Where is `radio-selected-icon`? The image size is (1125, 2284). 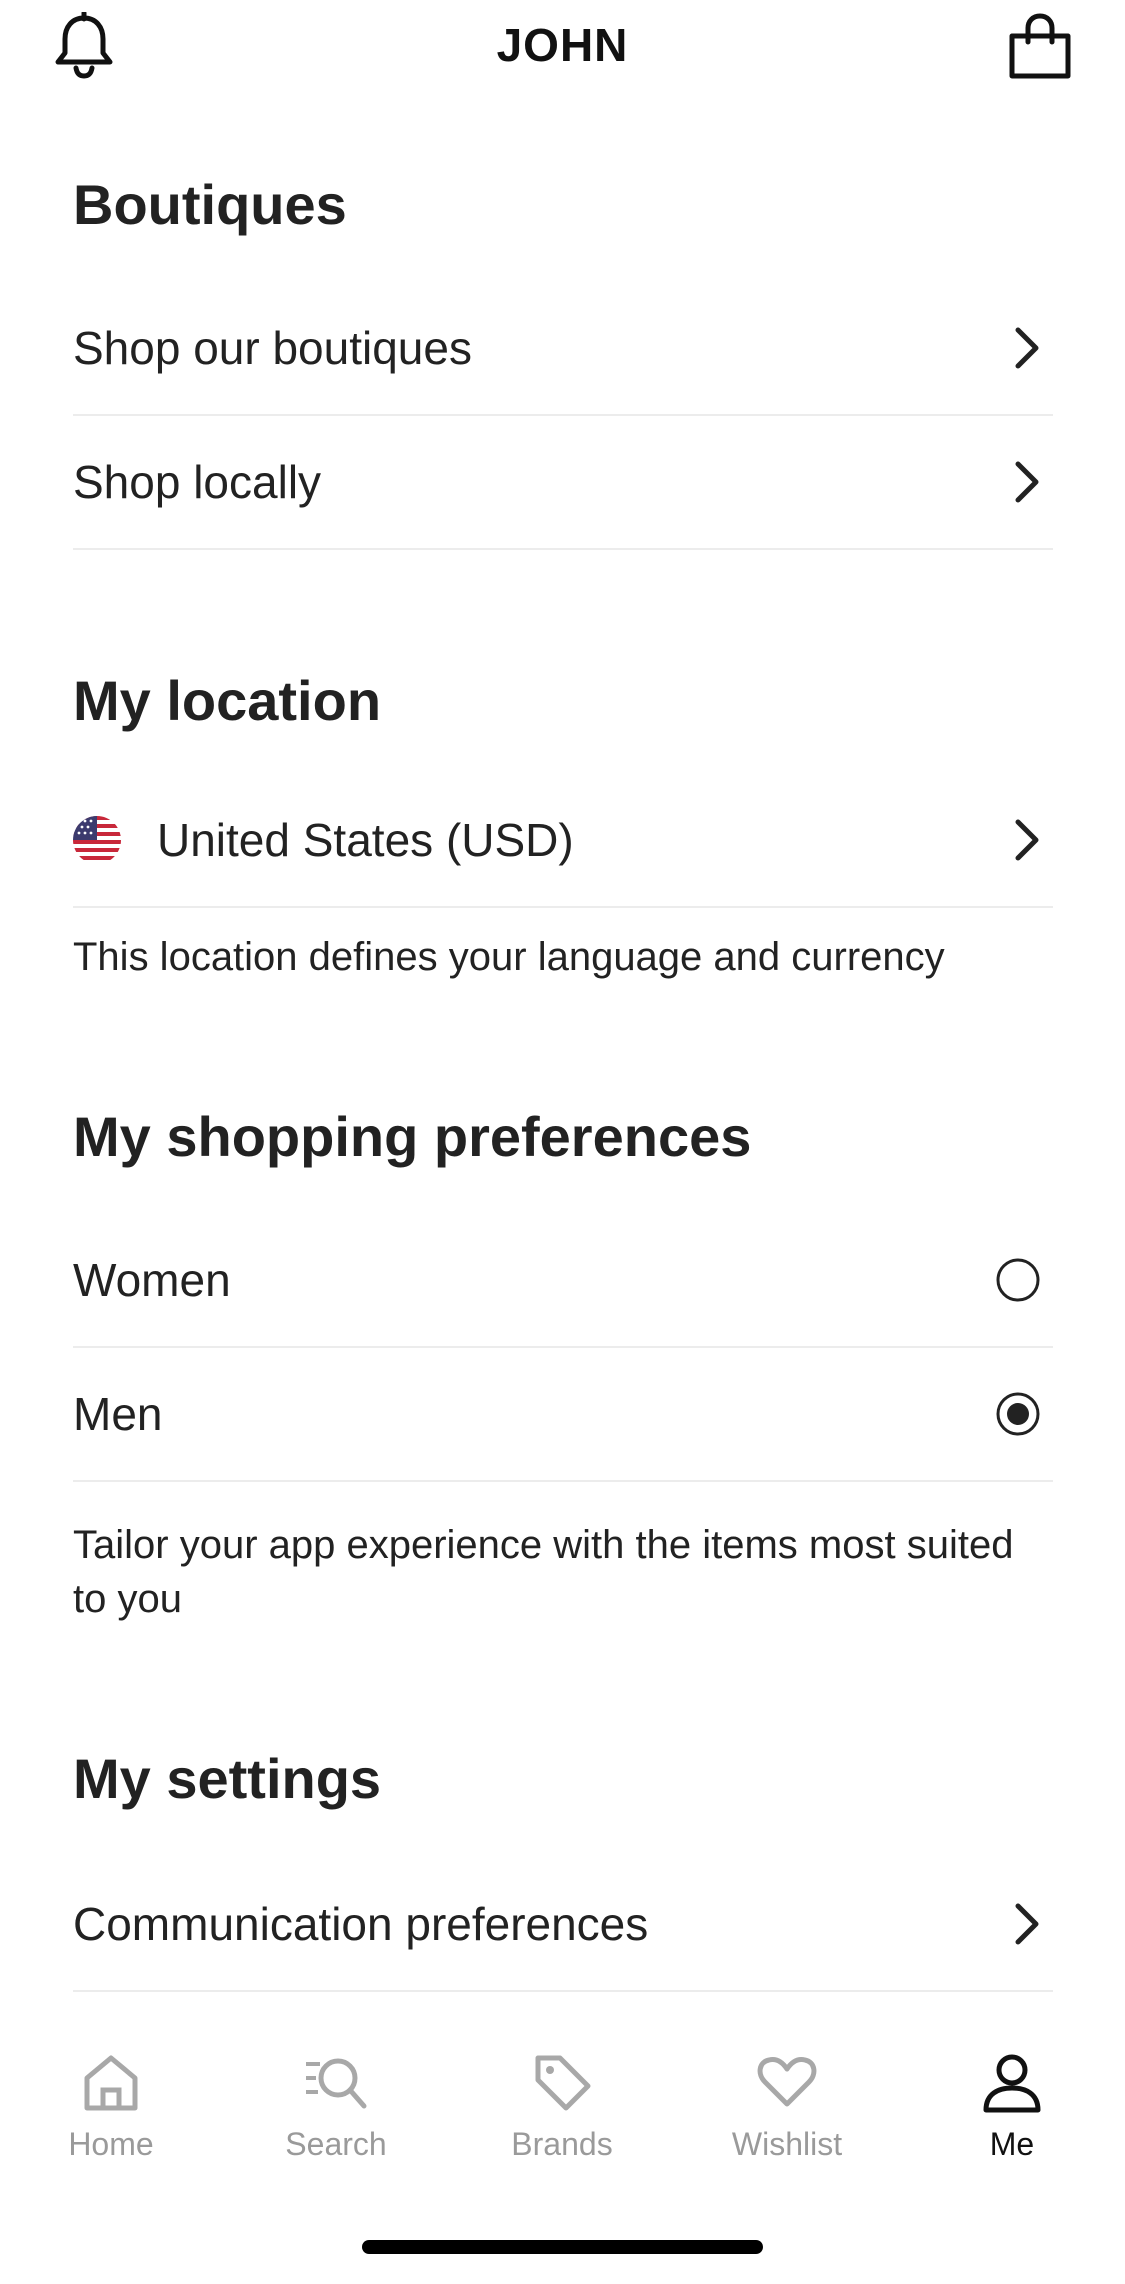
radio-selected-icon is located at coordinates (1018, 1414).